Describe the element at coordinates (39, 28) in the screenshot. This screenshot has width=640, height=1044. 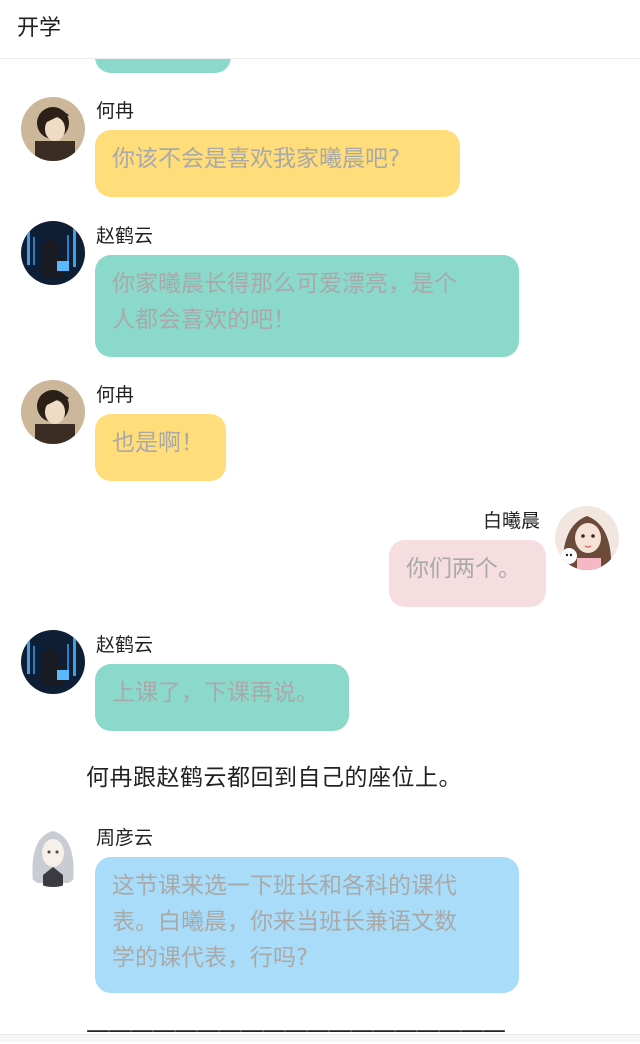
I see `chat-title: 开学` at that location.